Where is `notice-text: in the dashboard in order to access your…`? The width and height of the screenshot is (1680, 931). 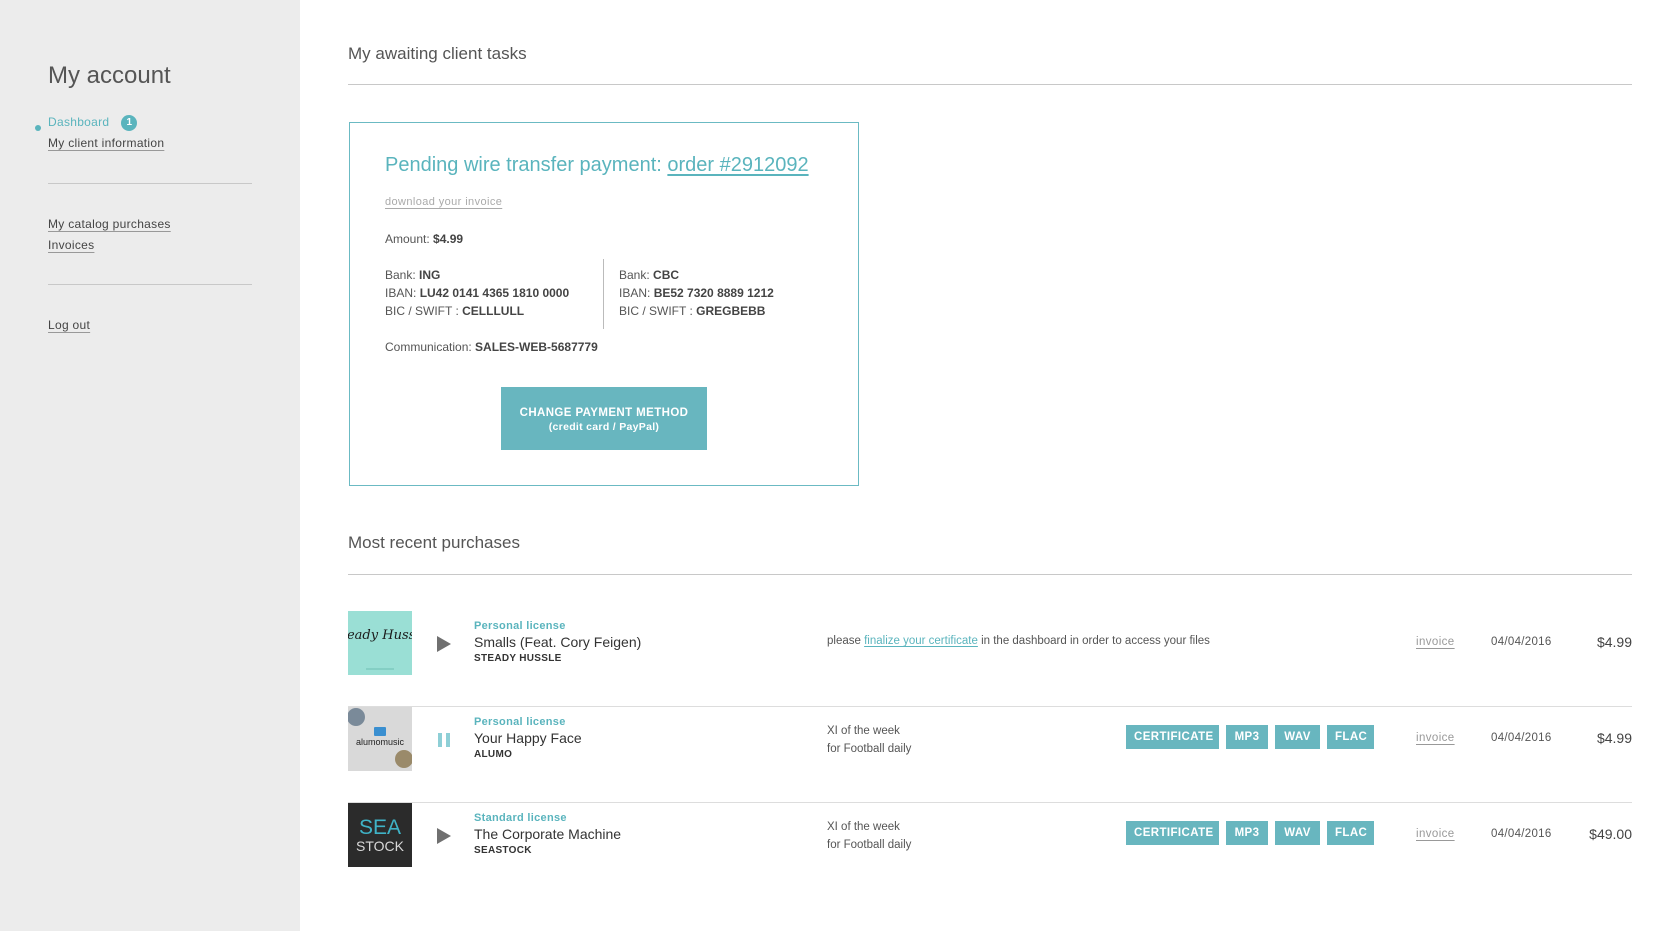 notice-text: in the dashboard in order to access your… is located at coordinates (1095, 641).